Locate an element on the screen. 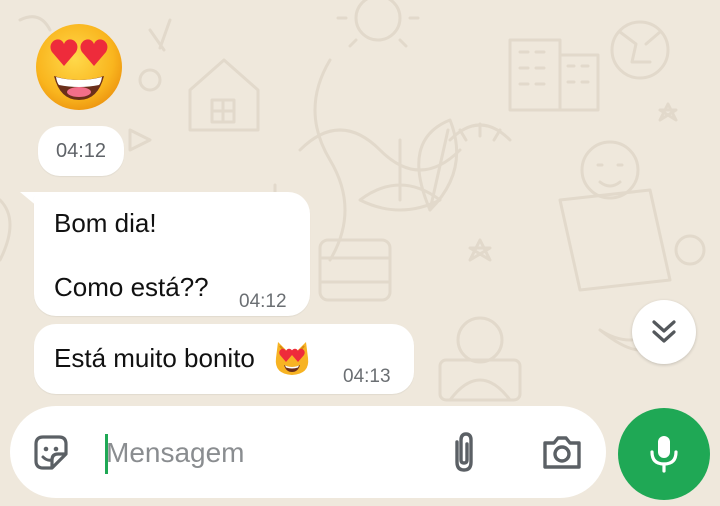 Image resolution: width=720 pixels, height=506 pixels. voice-message-button is located at coordinates (664, 454).